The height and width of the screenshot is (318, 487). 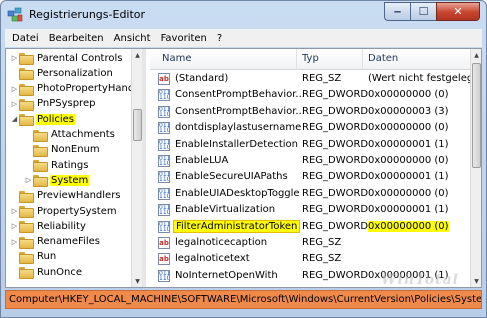 I want to click on tree-item: PreviewHandlers, so click(x=66, y=196).